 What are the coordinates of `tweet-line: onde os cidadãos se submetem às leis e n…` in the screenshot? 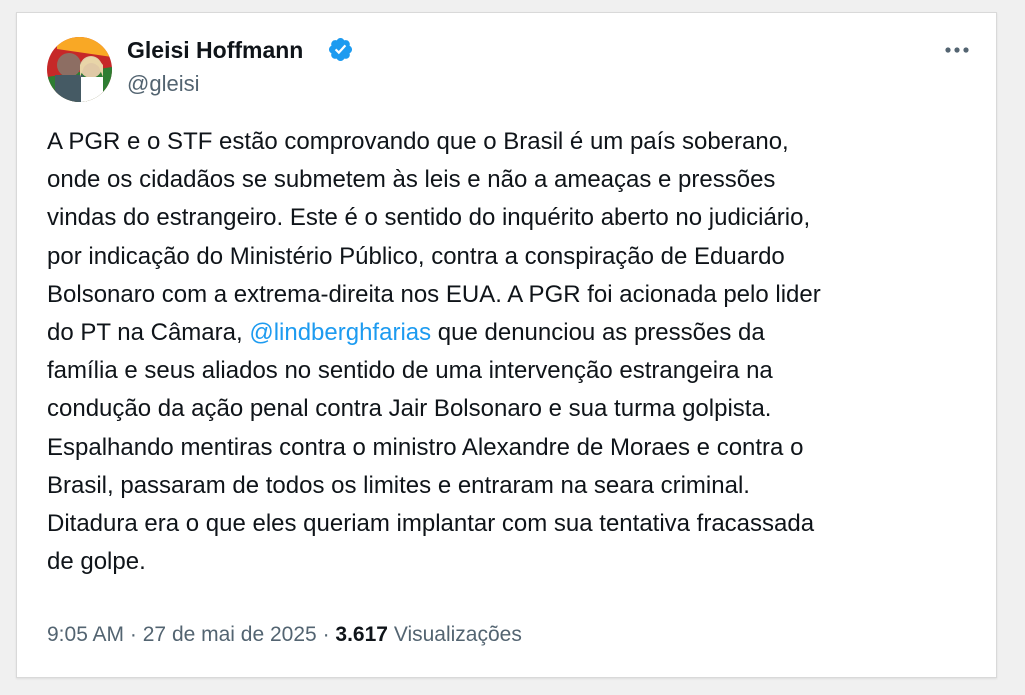 It's located at (411, 180).